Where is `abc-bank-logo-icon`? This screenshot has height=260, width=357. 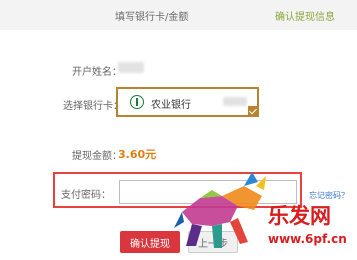 abc-bank-logo-icon is located at coordinates (137, 102).